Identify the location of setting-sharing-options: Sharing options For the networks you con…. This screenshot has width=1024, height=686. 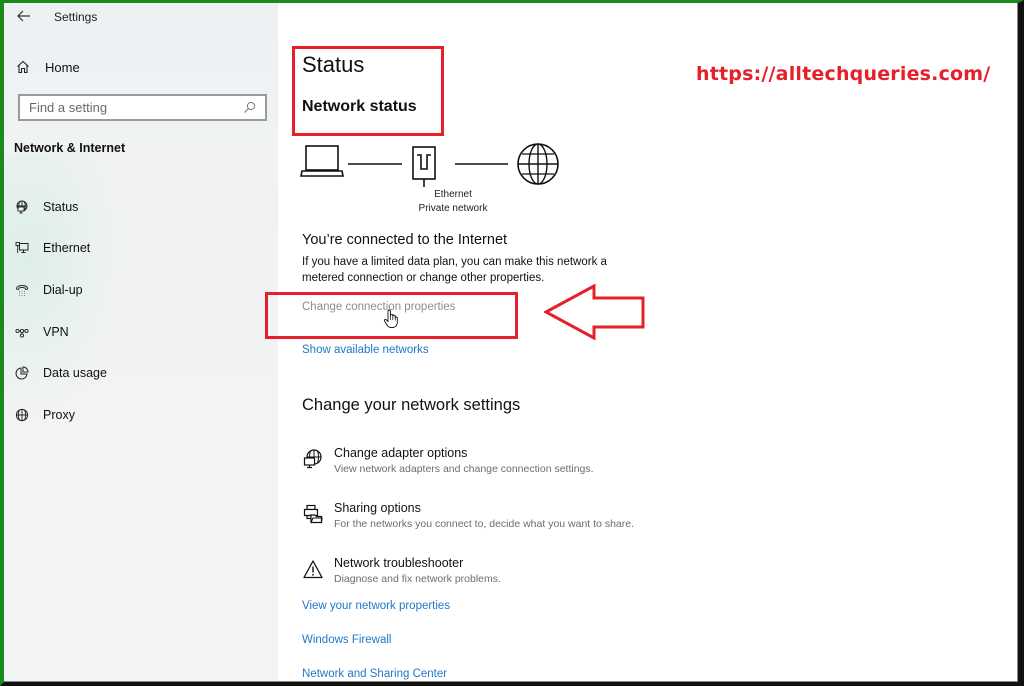
(468, 520).